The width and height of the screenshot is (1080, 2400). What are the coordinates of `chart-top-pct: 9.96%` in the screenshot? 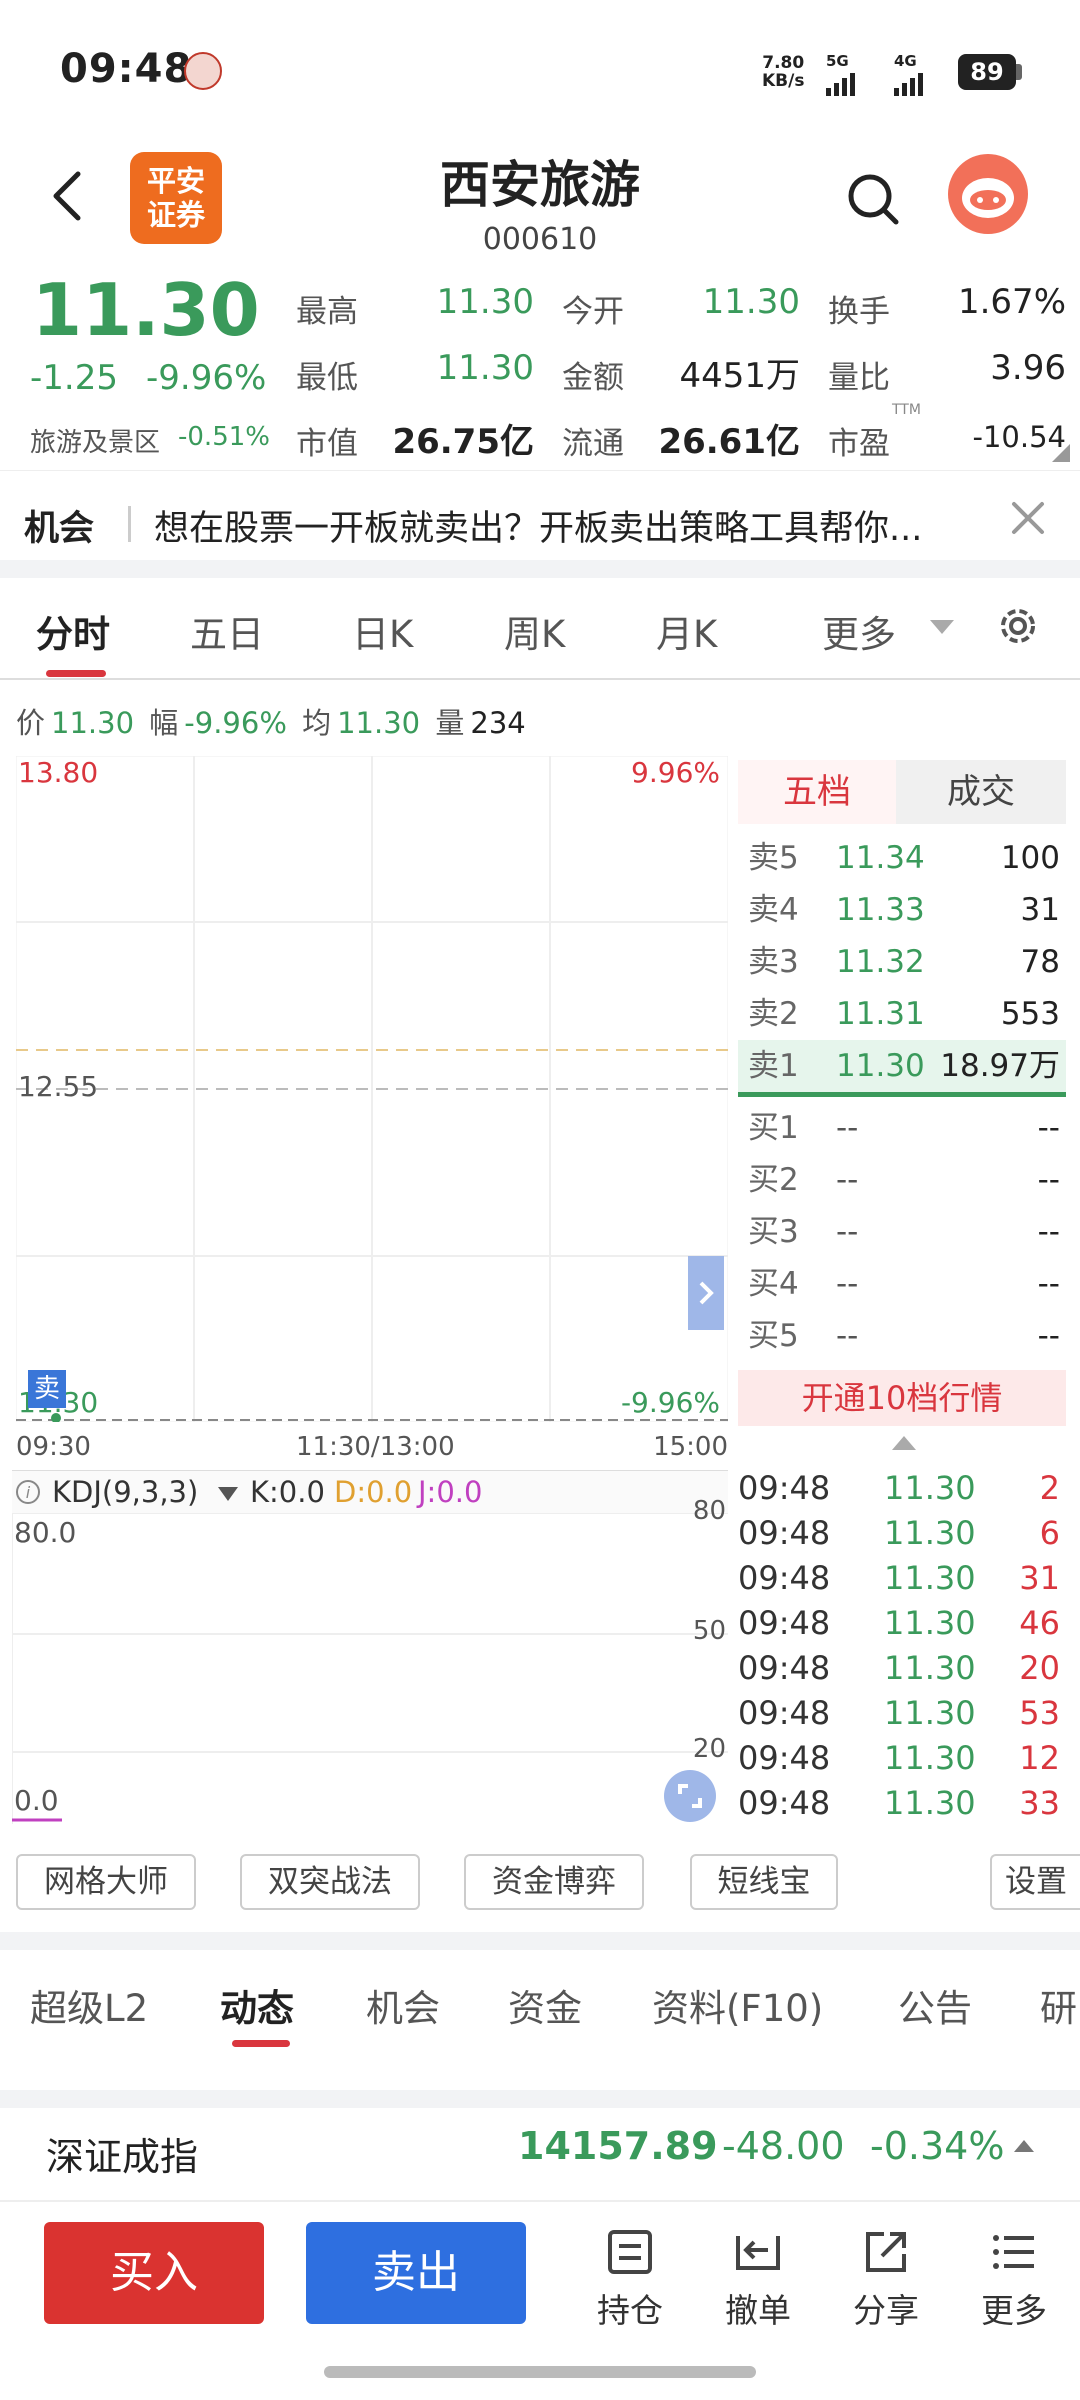 It's located at (675, 772).